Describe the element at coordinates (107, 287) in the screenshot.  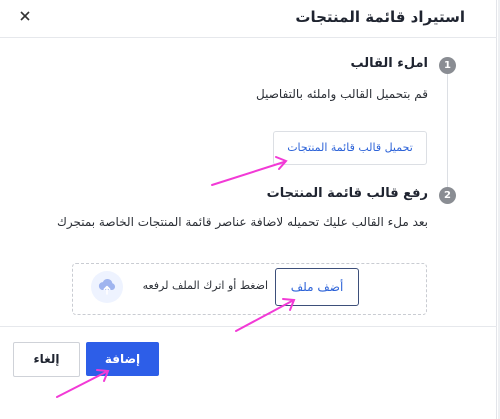
I see `cloud-upload-icon` at that location.